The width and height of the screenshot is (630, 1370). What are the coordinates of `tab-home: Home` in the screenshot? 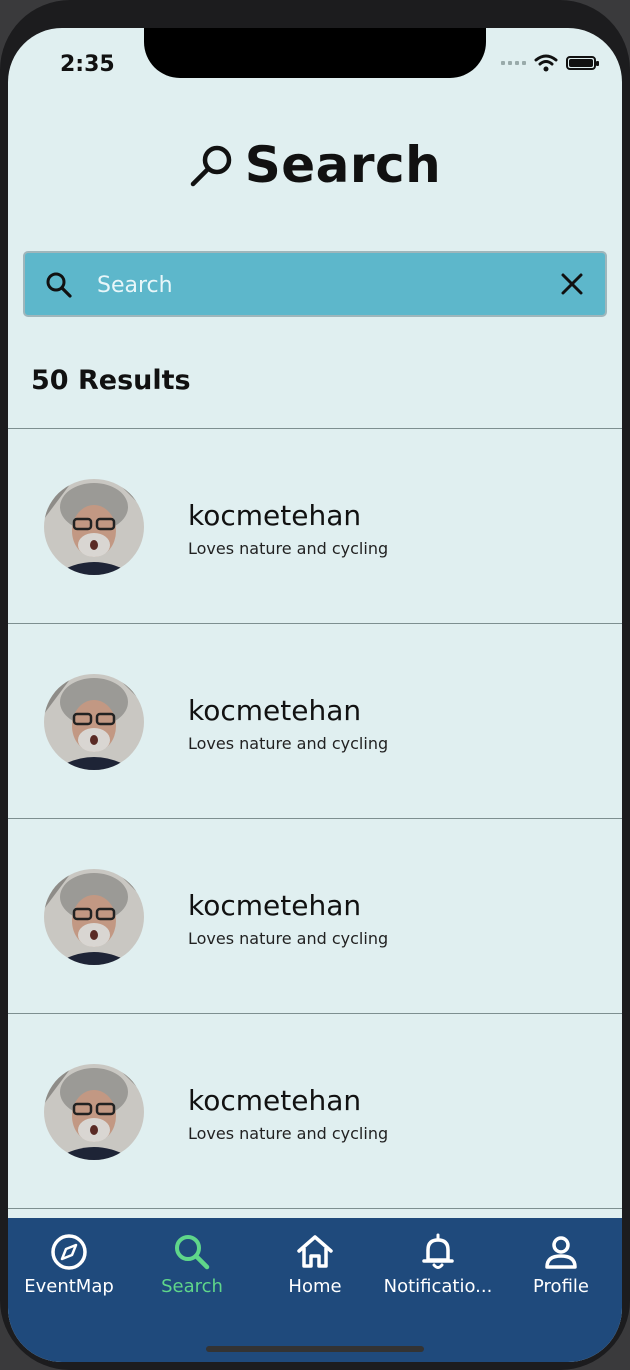 It's located at (315, 1264).